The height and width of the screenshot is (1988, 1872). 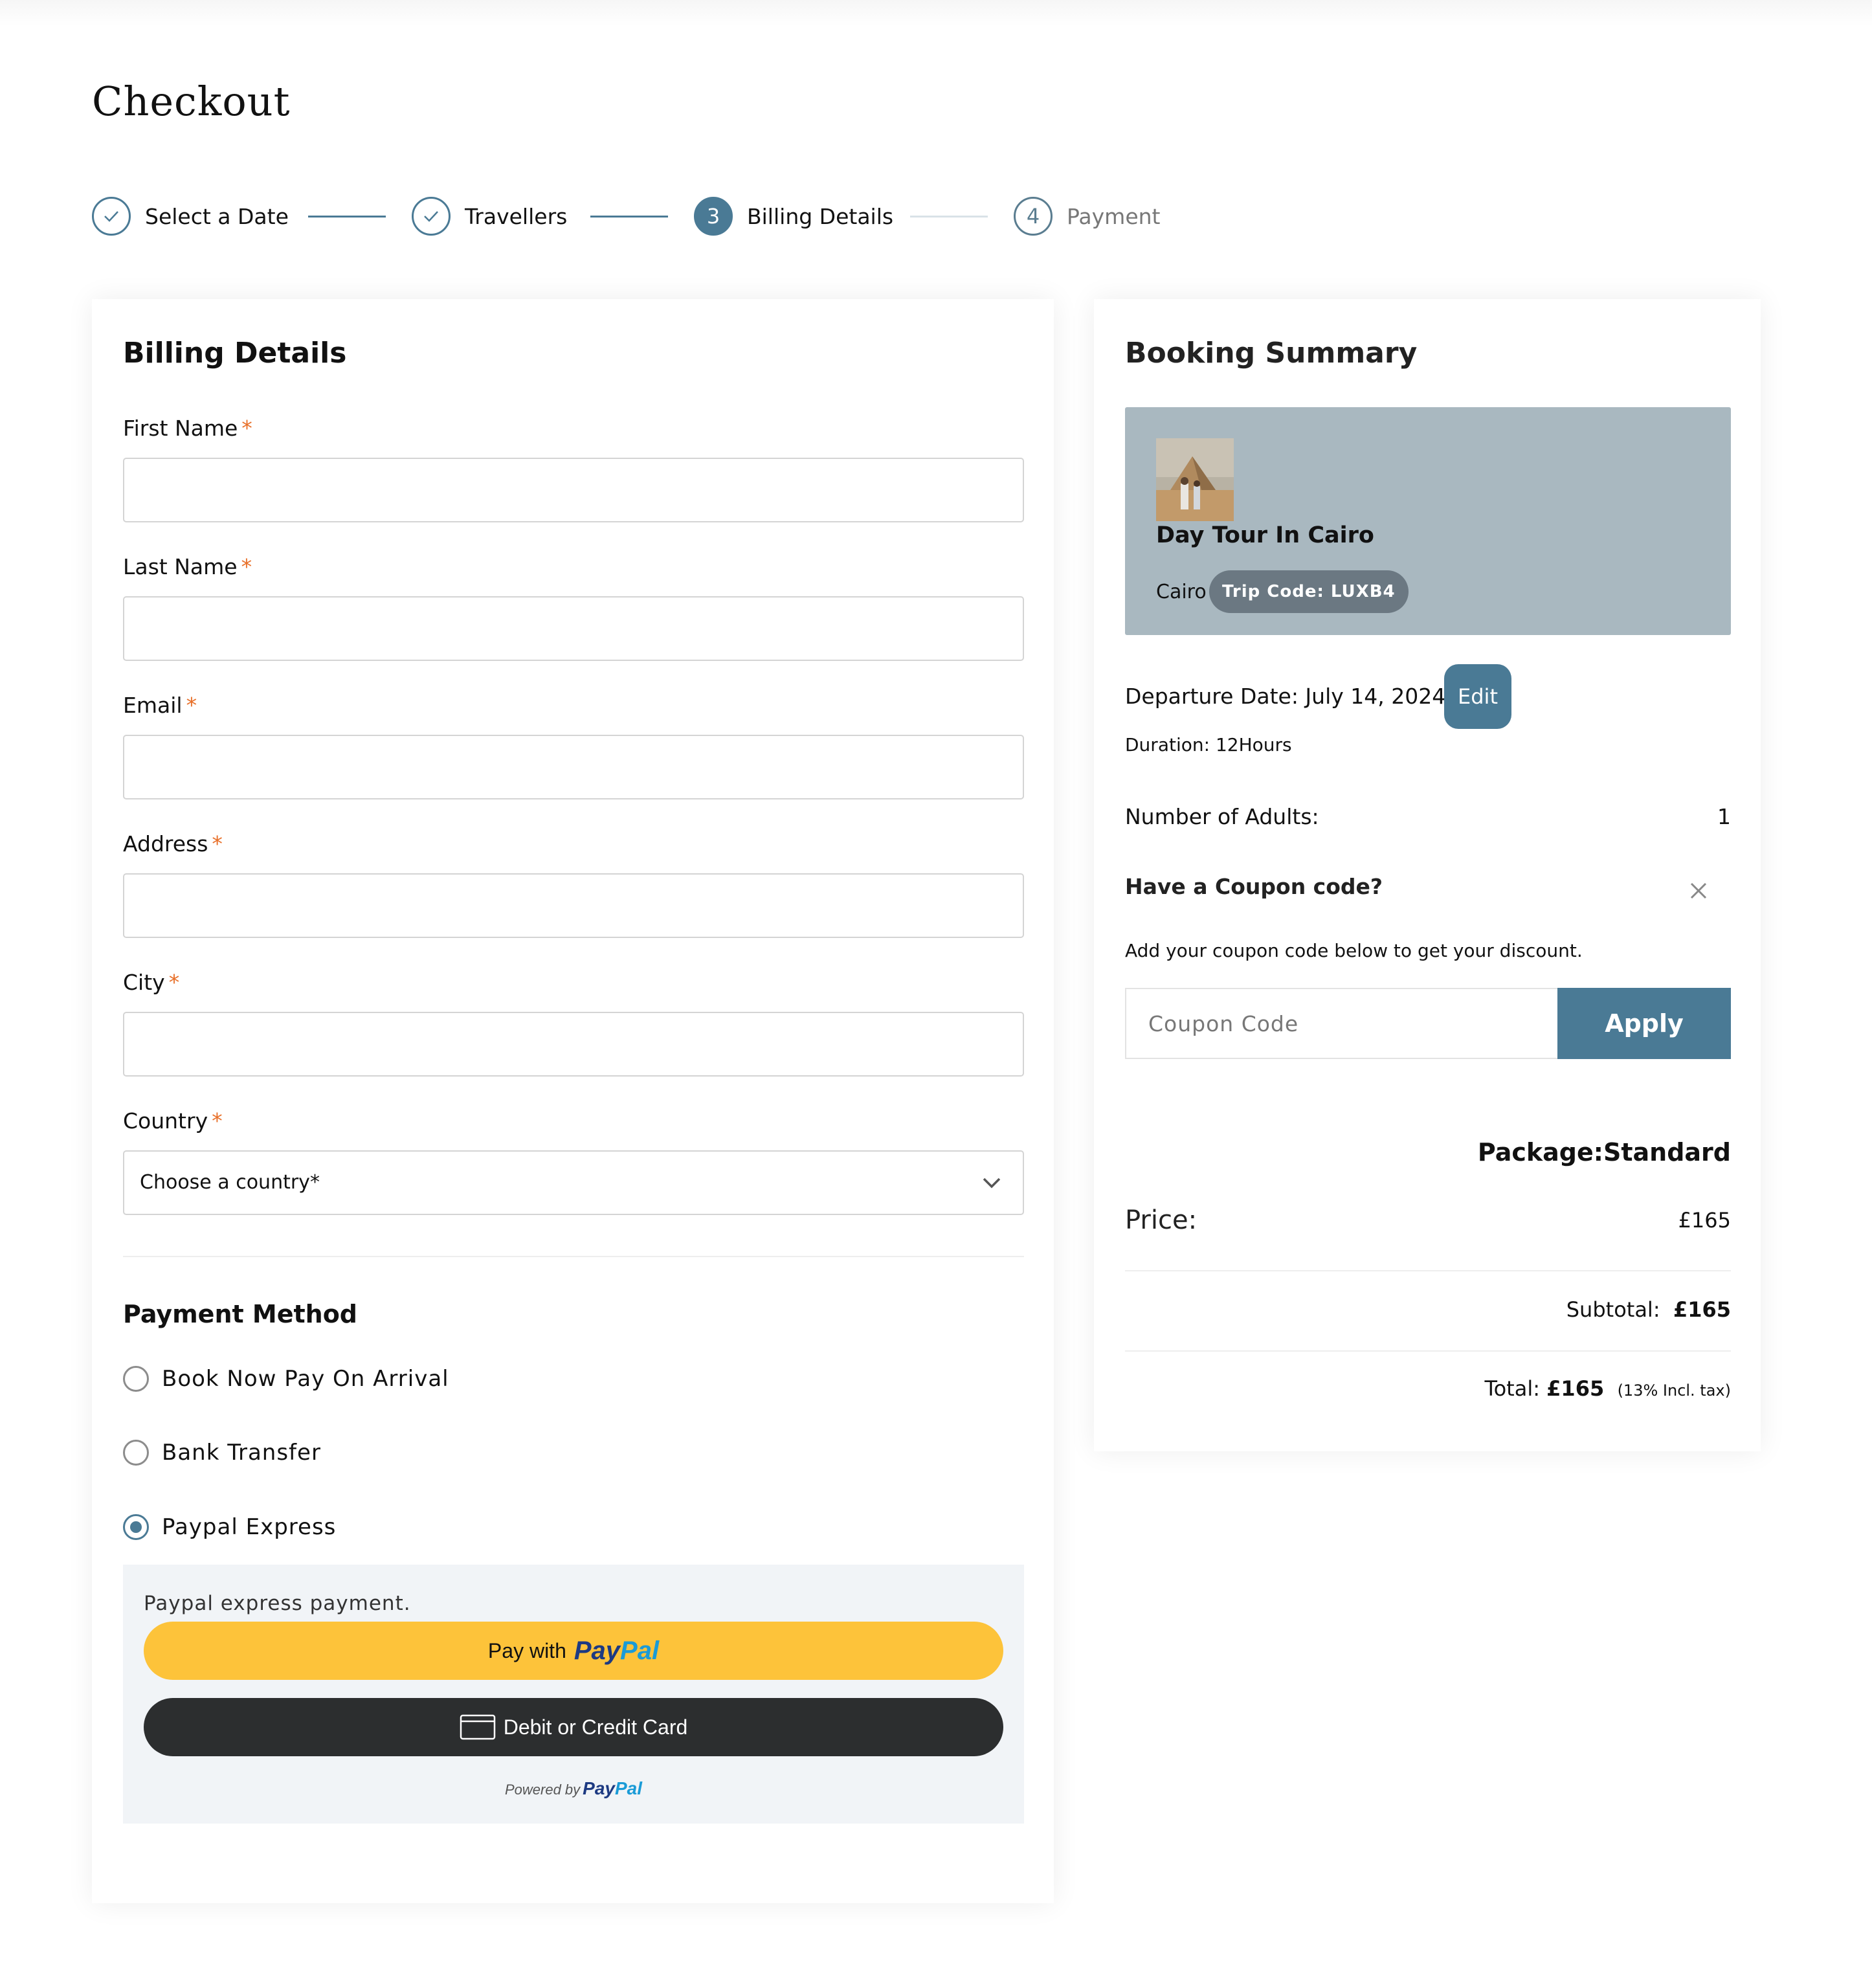 I want to click on summary-title: Booking Summary, so click(x=1272, y=353).